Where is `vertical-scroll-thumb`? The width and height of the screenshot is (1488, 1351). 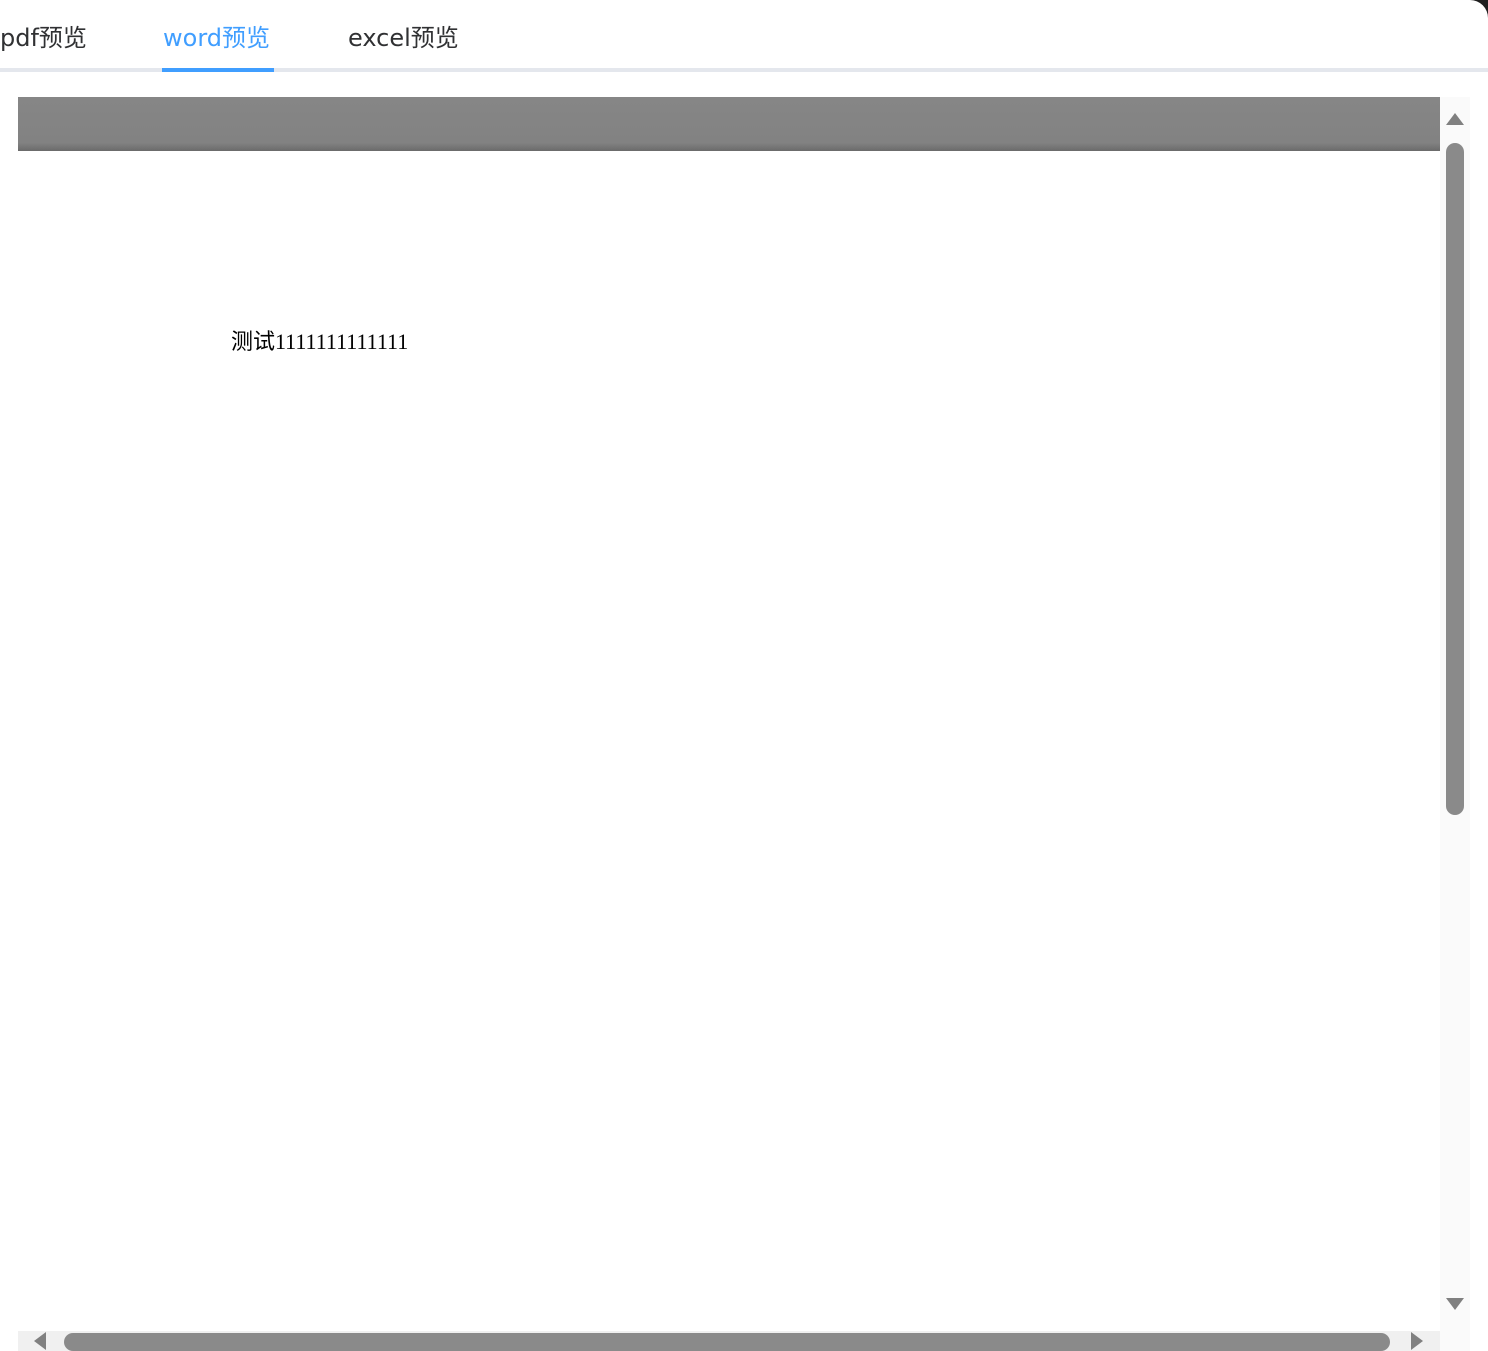 vertical-scroll-thumb is located at coordinates (1455, 479).